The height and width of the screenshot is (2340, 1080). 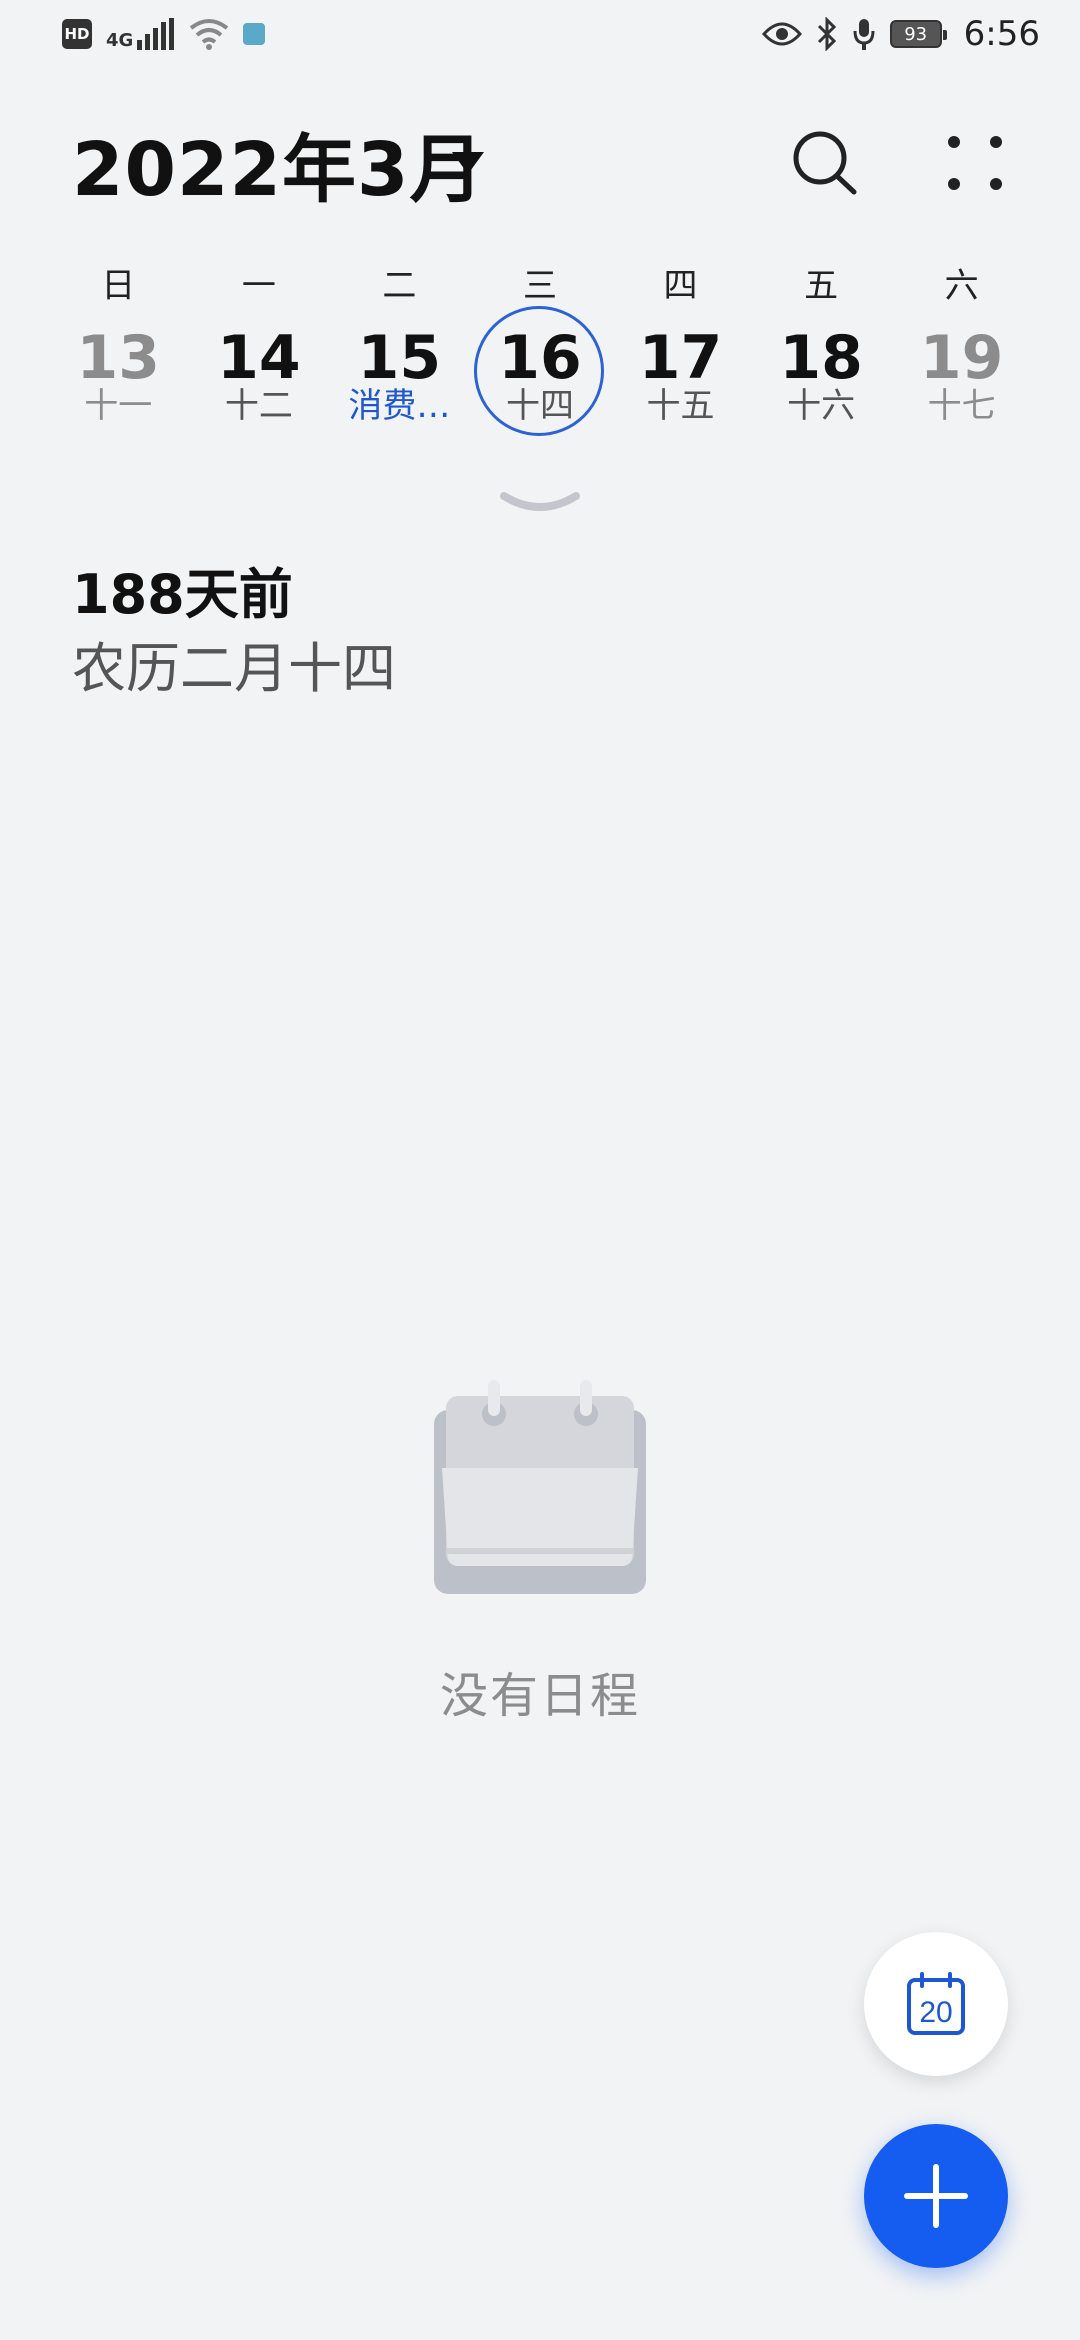 I want to click on day-cell-14: 一 14 十二, so click(x=259, y=350).